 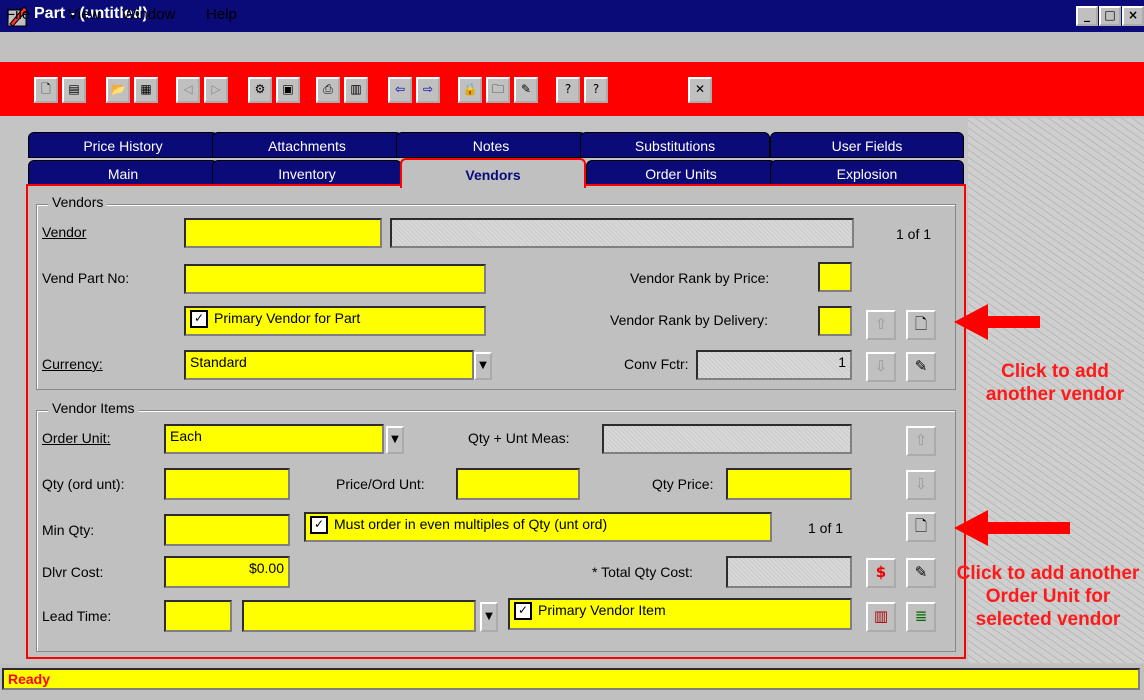 I want to click on prev-icon: ⇦, so click(x=400, y=90).